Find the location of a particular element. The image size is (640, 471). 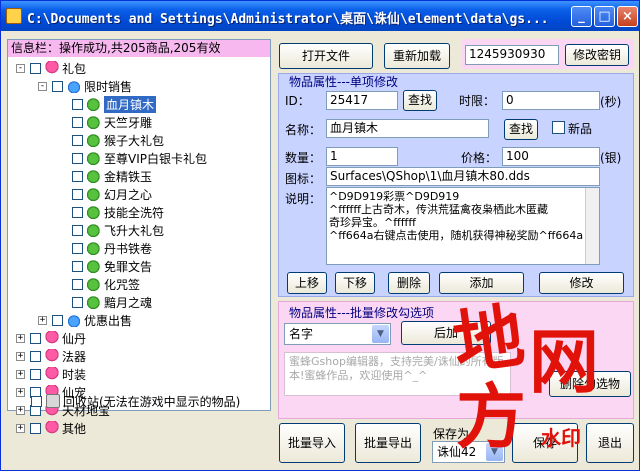

tree-item: 化咒签 is located at coordinates (106, 284).